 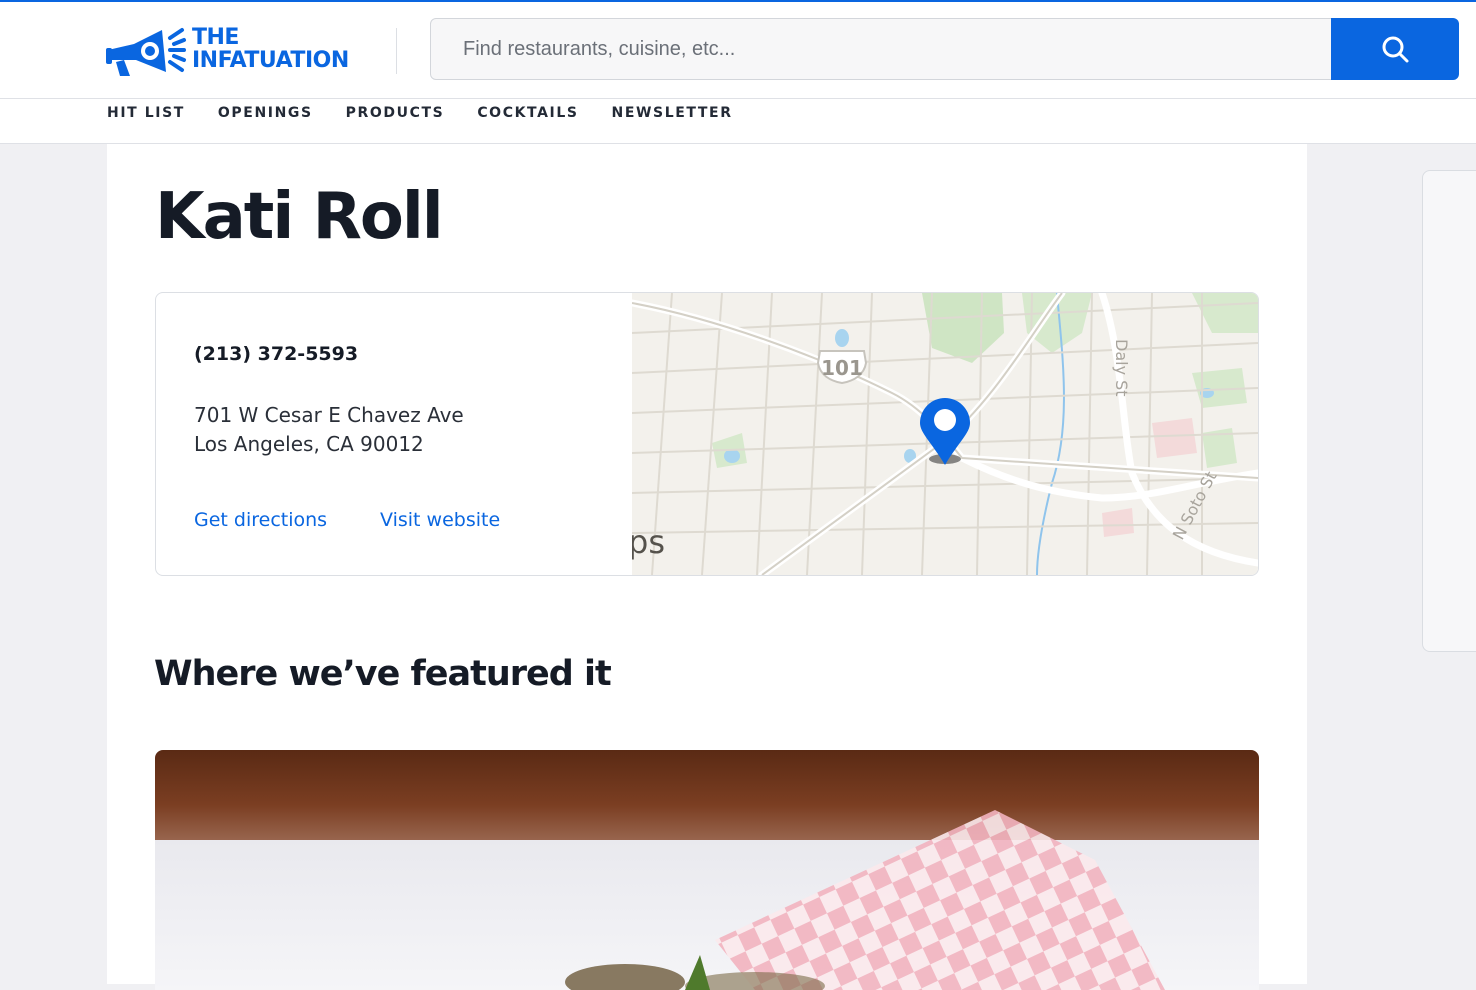 What do you see at coordinates (1121, 368) in the screenshot?
I see `street-label-daly: Daly St` at bounding box center [1121, 368].